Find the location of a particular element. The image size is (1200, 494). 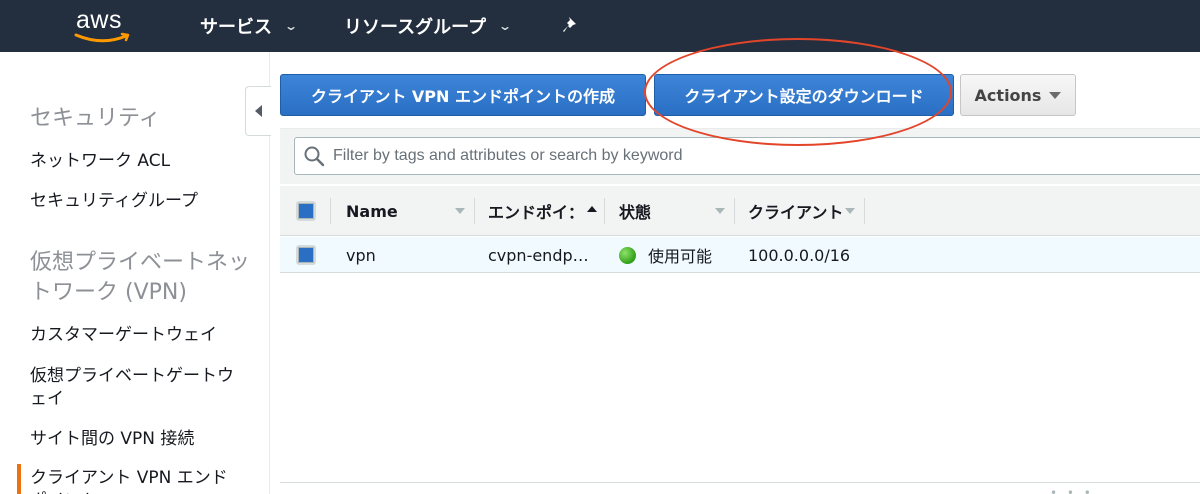

select-all-checkbox is located at coordinates (306, 211).